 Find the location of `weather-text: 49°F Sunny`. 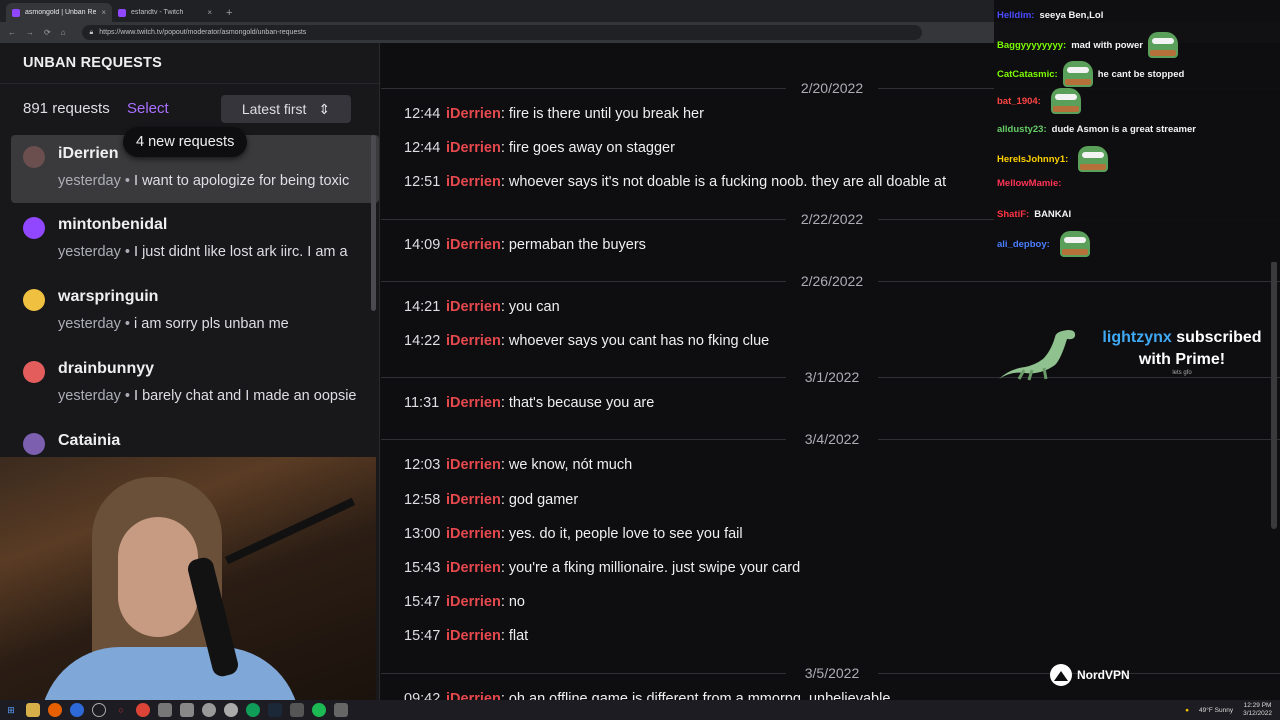

weather-text: 49°F Sunny is located at coordinates (1216, 710).